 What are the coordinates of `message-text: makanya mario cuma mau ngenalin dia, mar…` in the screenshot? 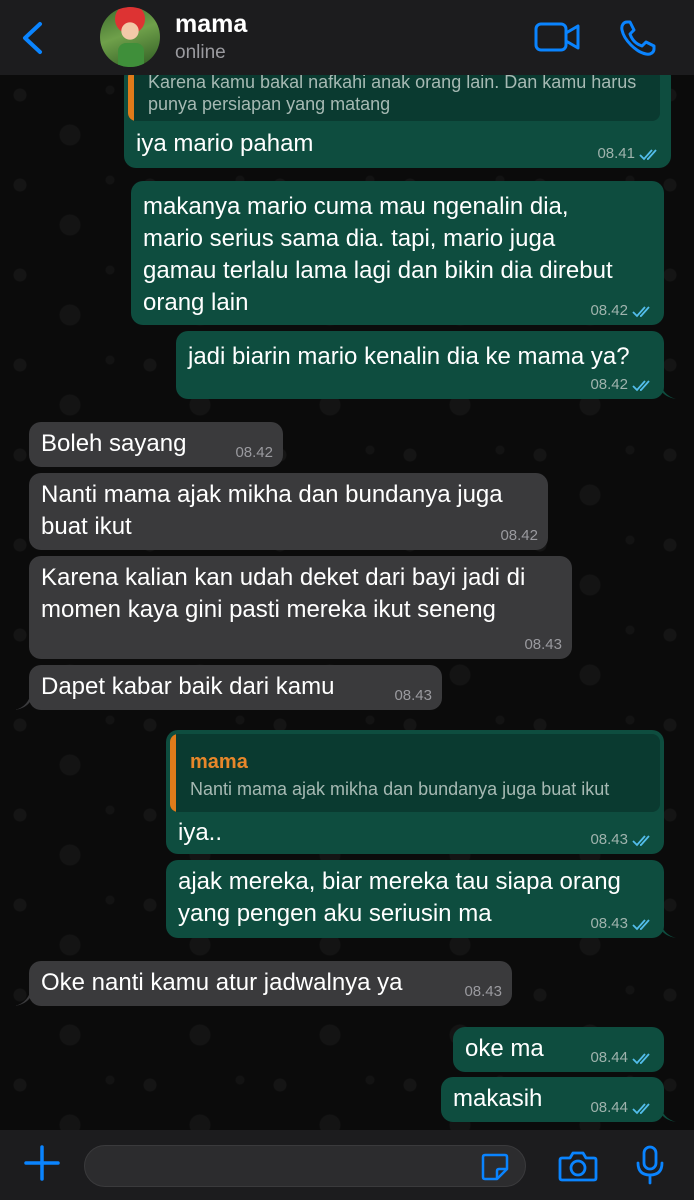 It's located at (378, 254).